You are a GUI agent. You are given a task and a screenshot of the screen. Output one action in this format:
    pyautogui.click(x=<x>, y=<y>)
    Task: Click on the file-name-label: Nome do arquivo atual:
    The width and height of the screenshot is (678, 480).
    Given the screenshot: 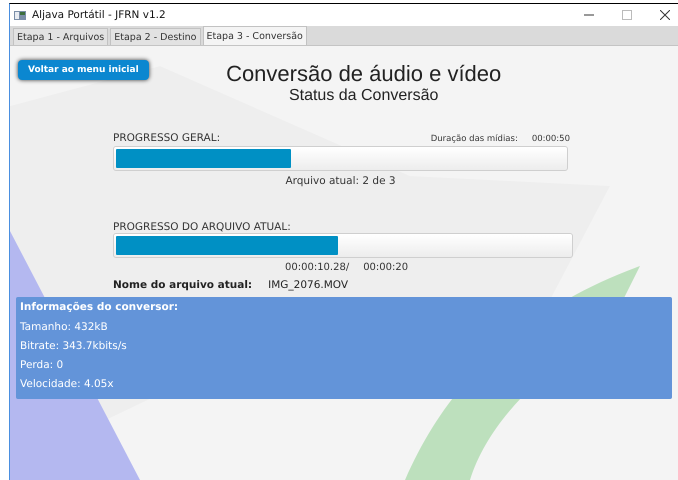 What is the action you would take?
    pyautogui.click(x=182, y=285)
    